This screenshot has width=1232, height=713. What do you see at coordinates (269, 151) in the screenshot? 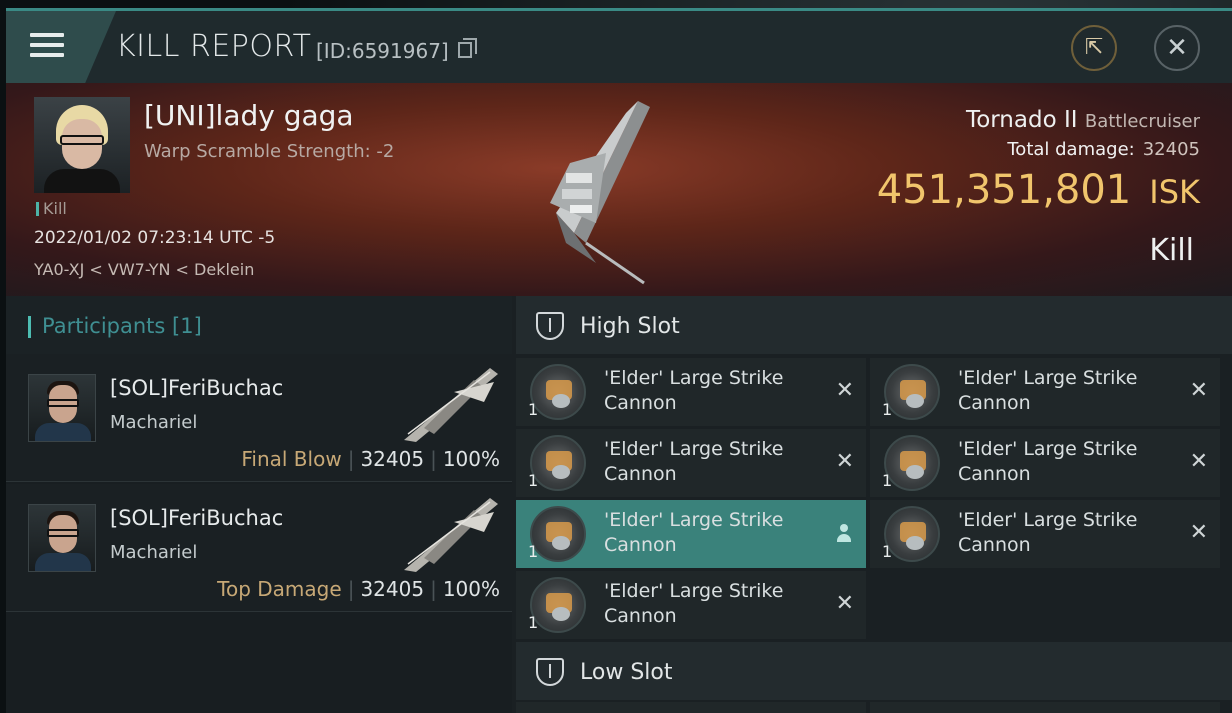
I see `warp-scramble-strength: Warp Scramble Strength: -2` at bounding box center [269, 151].